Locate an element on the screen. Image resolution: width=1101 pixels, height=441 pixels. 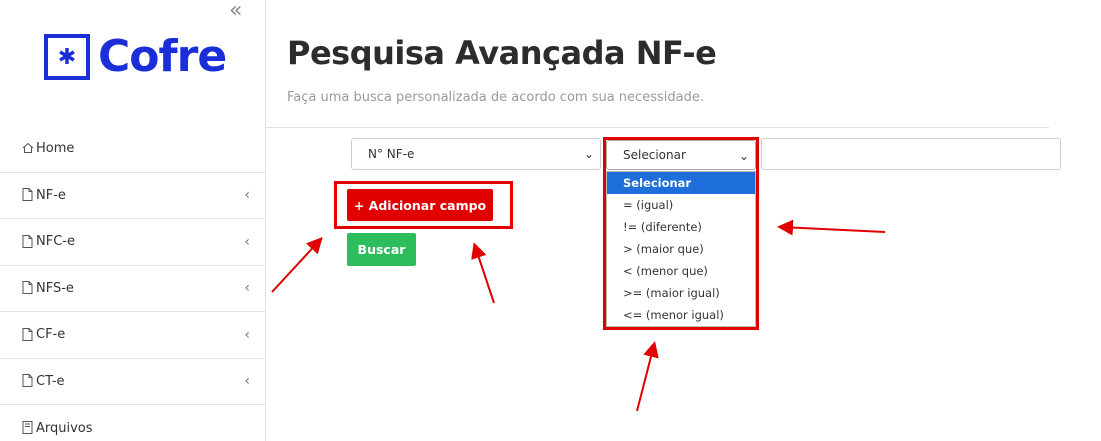
sidebar-item-label: Home is located at coordinates (55, 149).